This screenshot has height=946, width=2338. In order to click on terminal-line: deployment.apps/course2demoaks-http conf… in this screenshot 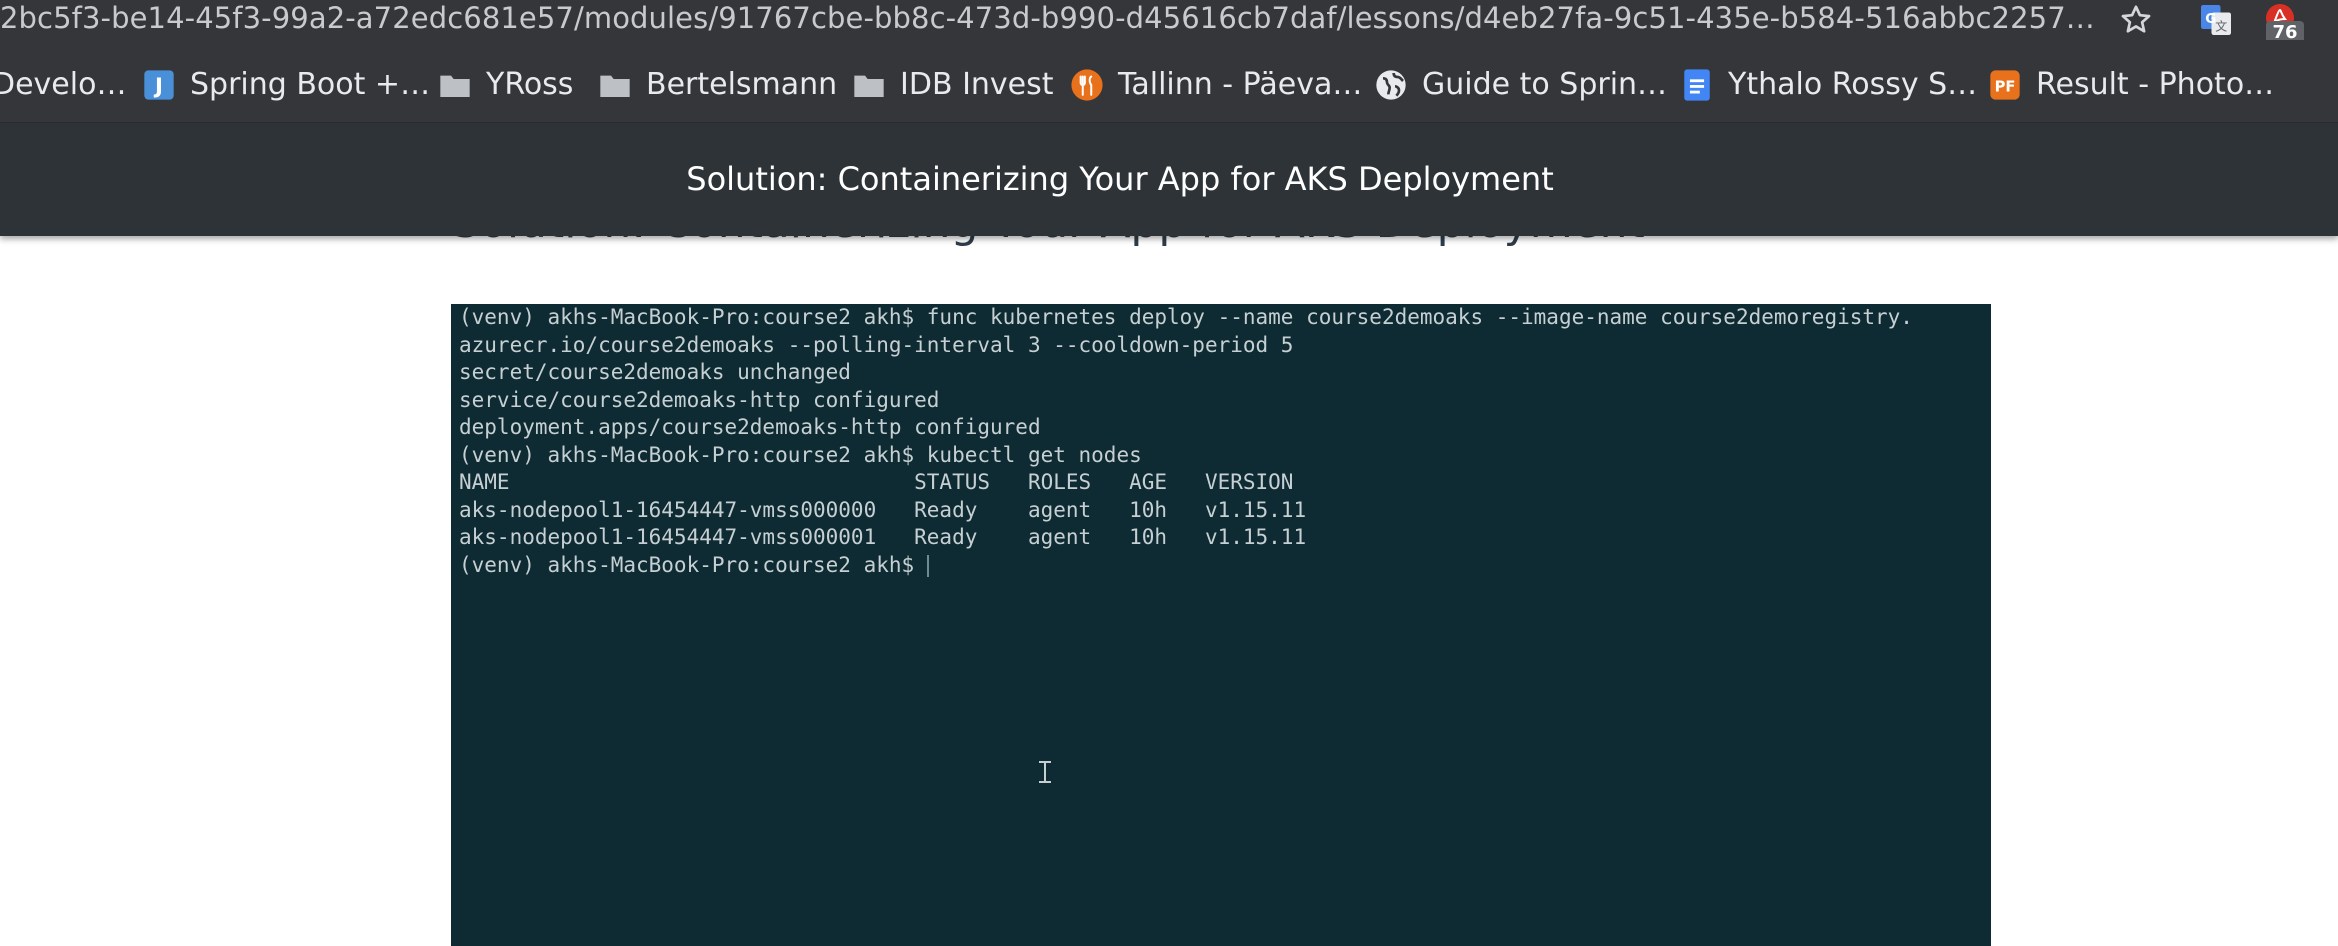, I will do `click(750, 427)`.